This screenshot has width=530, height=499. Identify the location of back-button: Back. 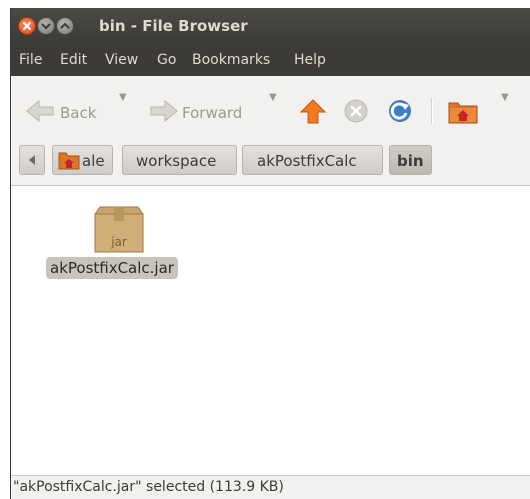
(65, 111).